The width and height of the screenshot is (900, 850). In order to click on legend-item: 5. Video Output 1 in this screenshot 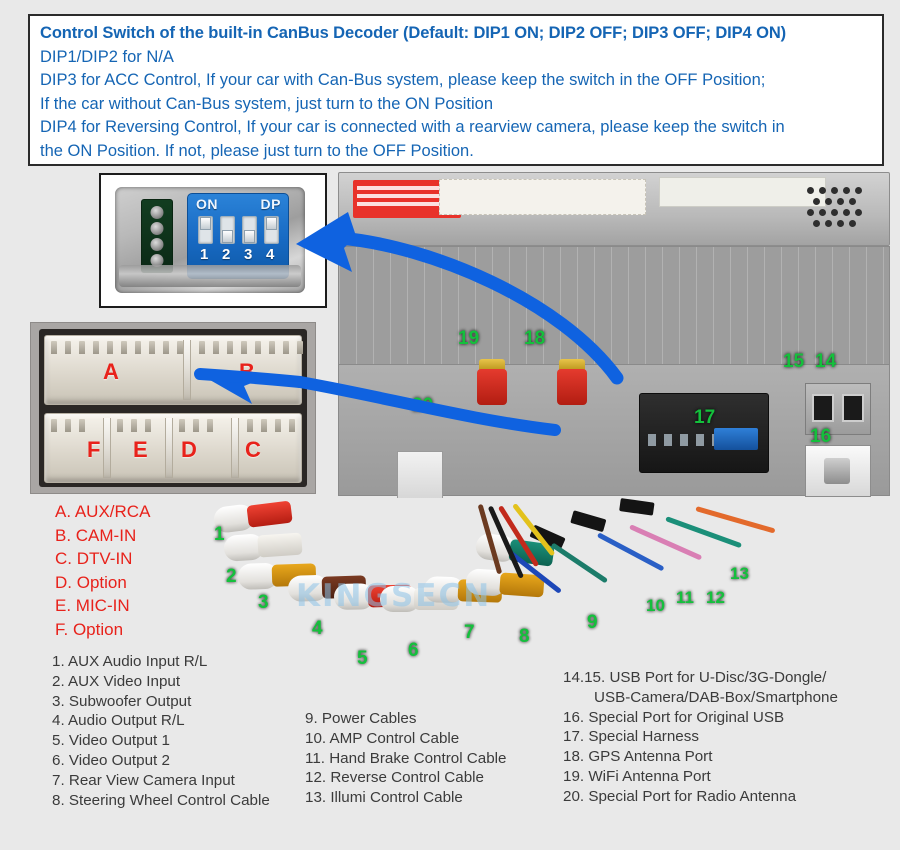, I will do `click(111, 741)`.